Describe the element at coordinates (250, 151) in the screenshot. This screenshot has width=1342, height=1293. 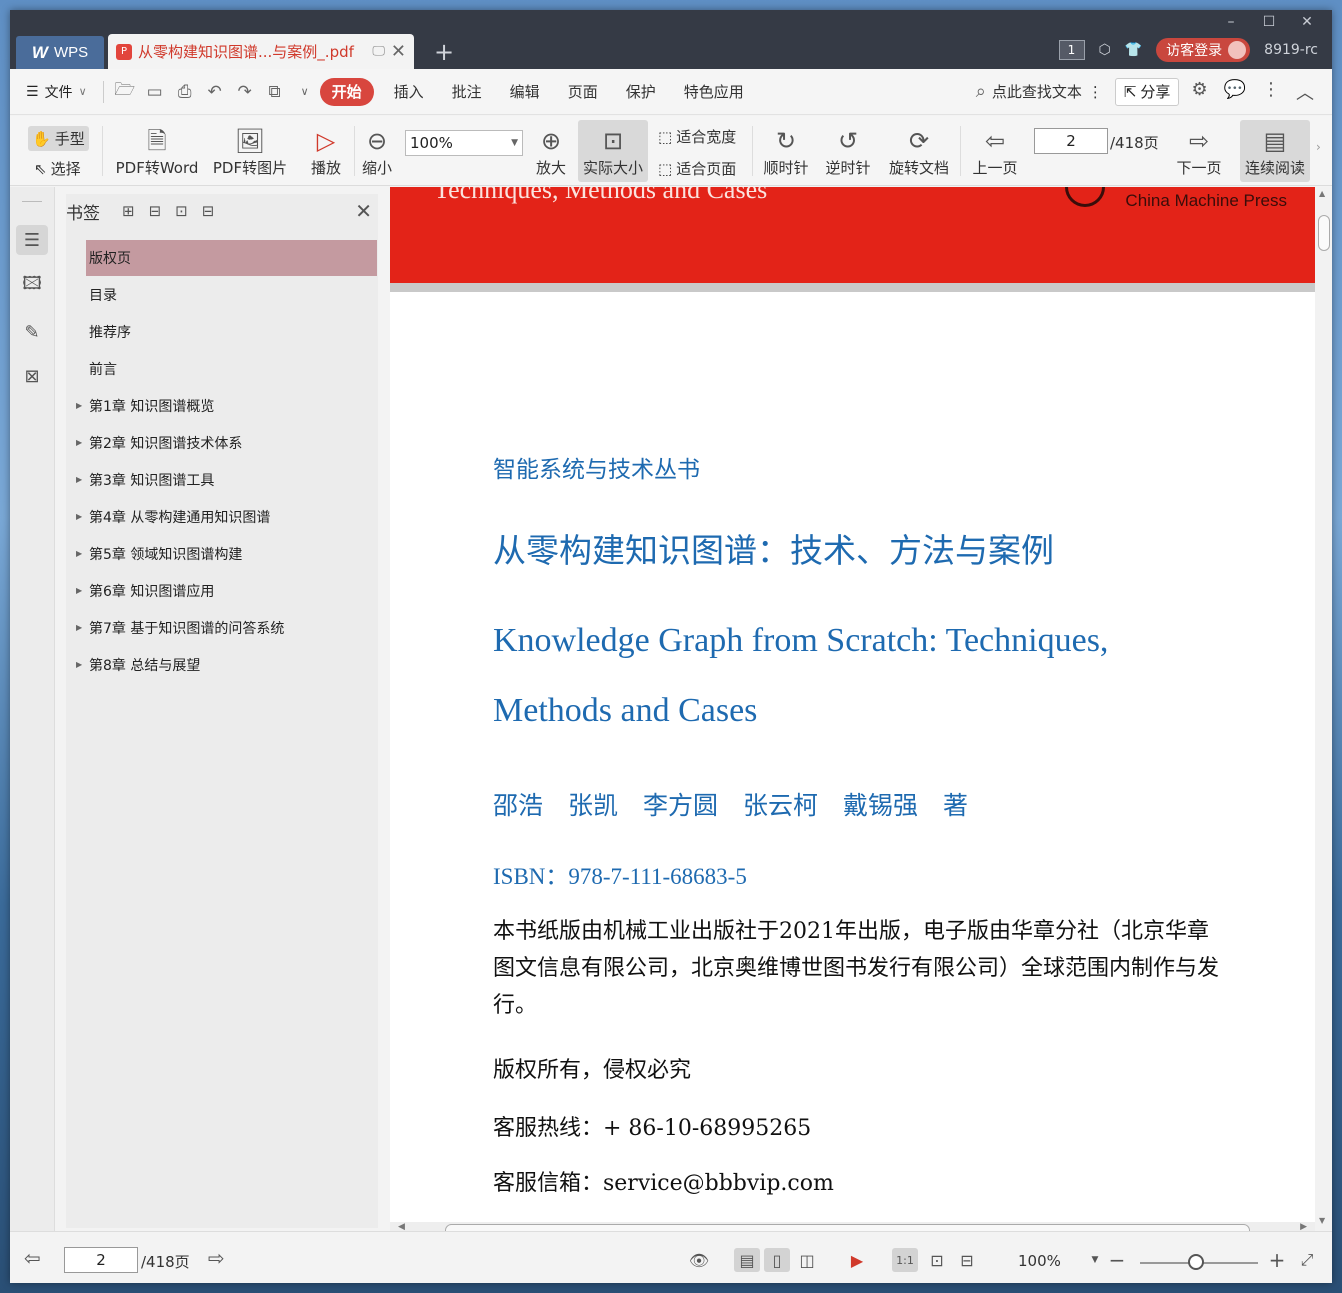
I see `pdf-to-image-button: 🖼 PDF转图片` at that location.